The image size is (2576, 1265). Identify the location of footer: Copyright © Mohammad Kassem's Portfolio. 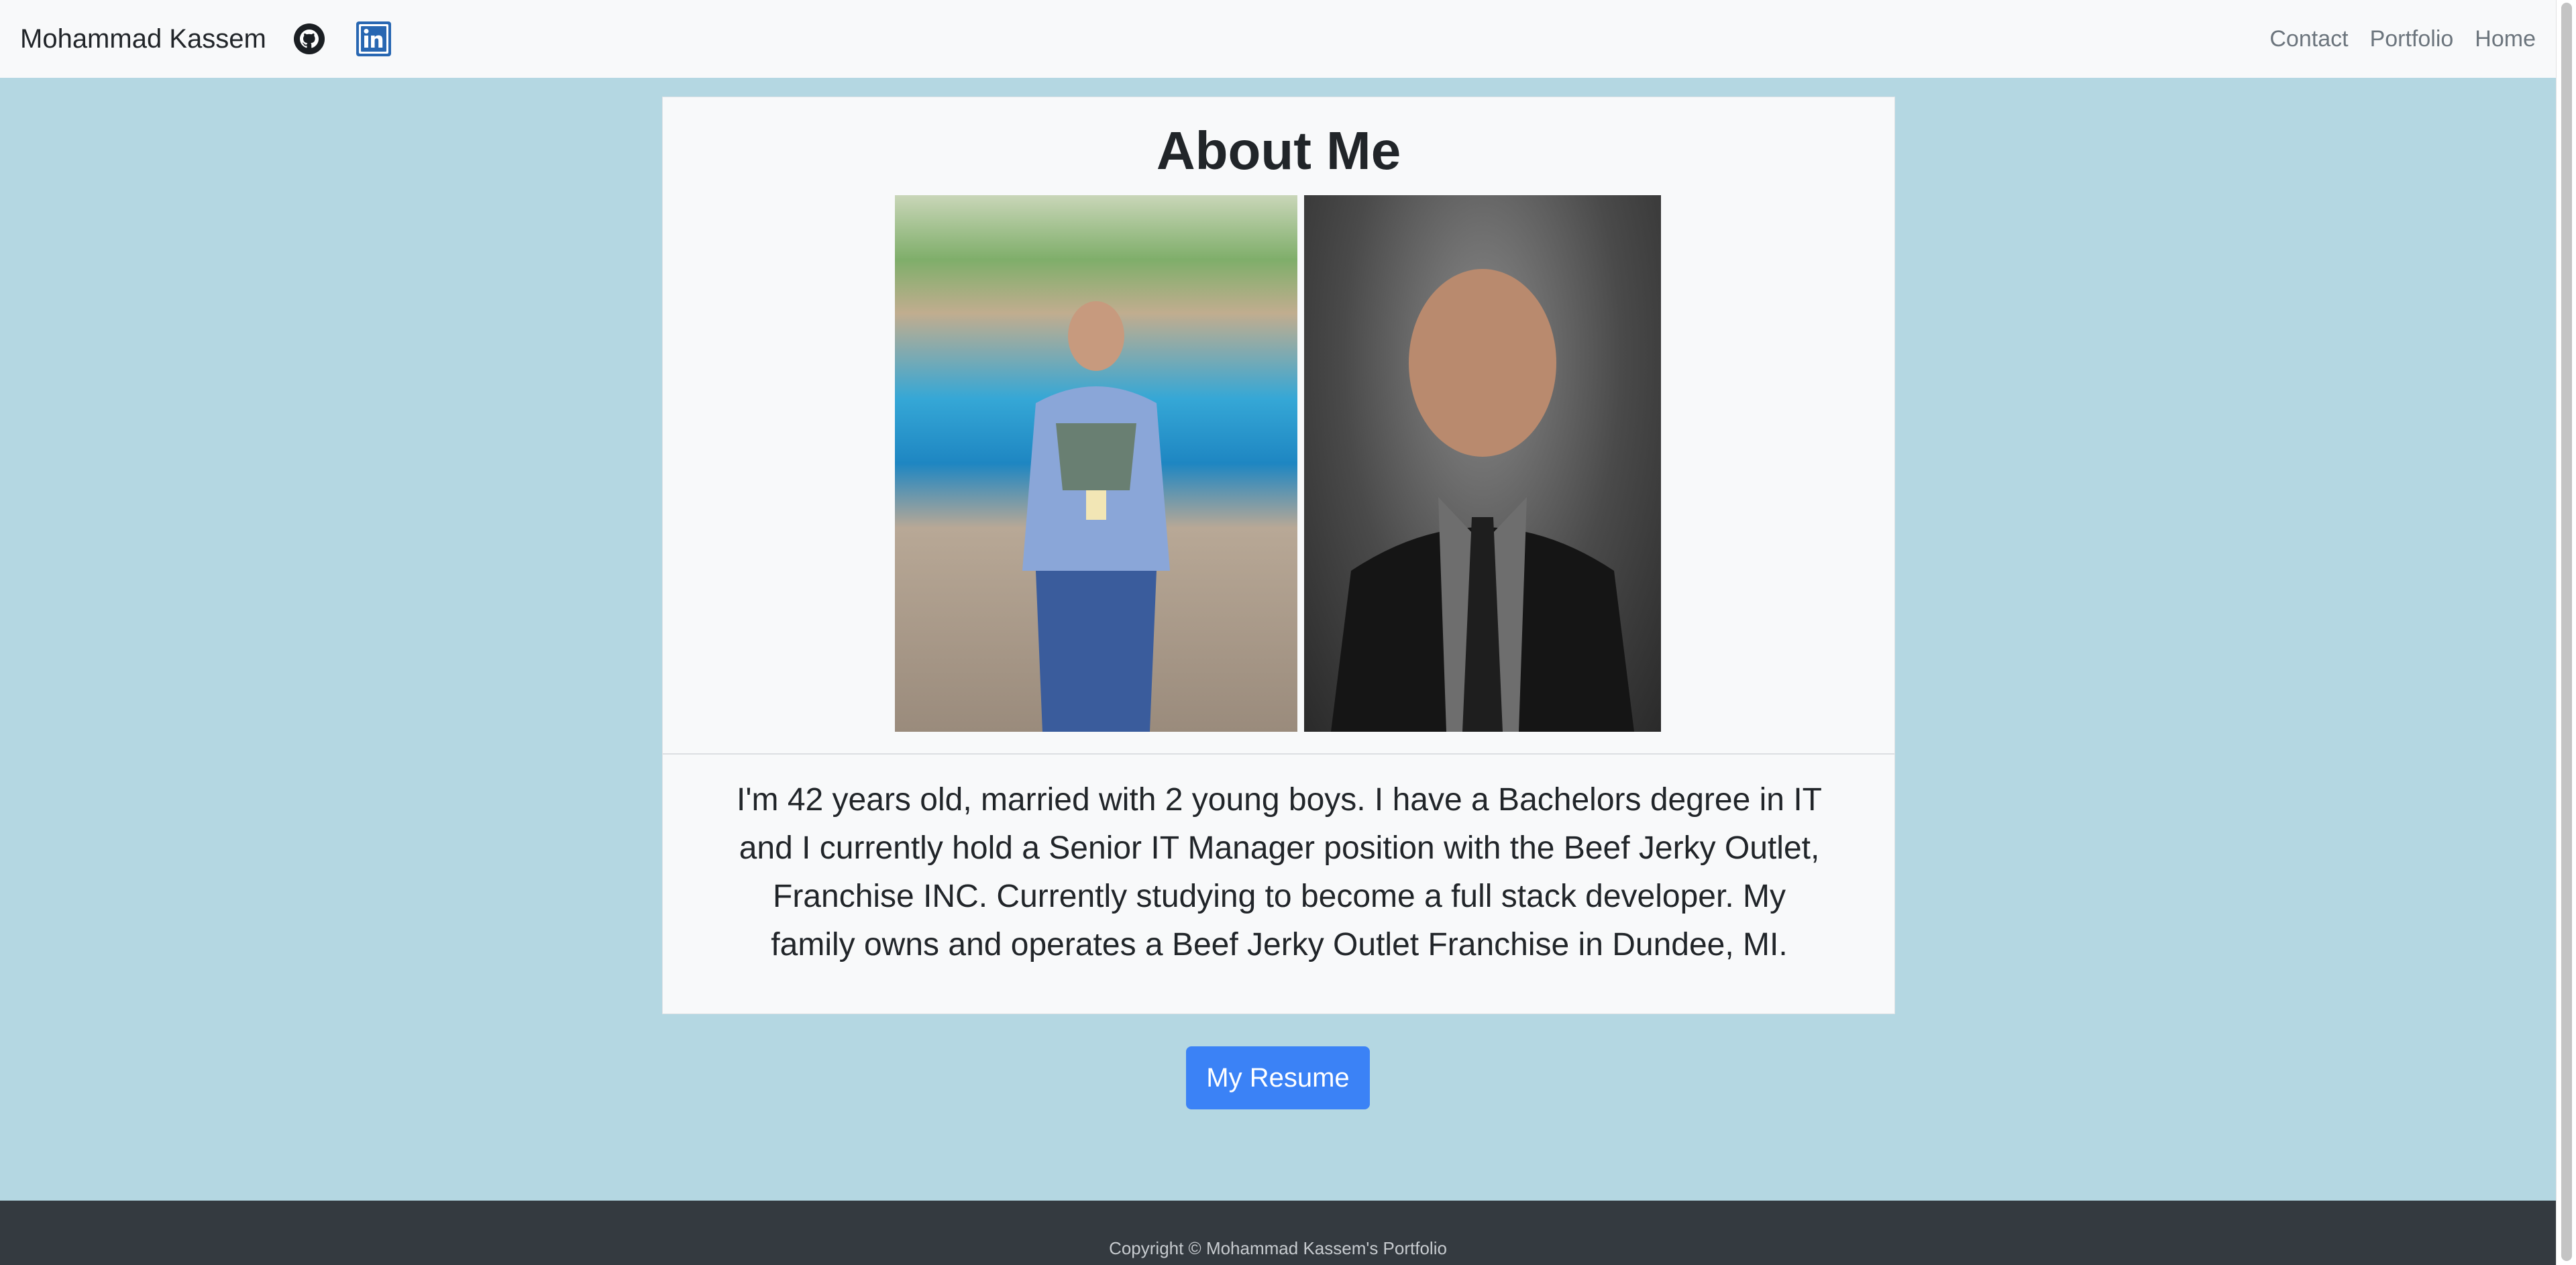
(1278, 1233).